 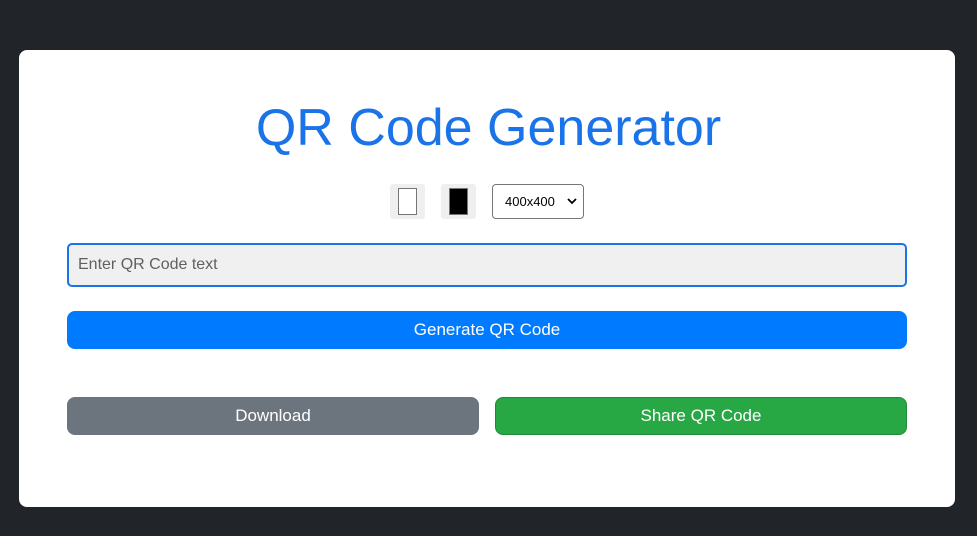 I want to click on download-button: Download, so click(x=273, y=416).